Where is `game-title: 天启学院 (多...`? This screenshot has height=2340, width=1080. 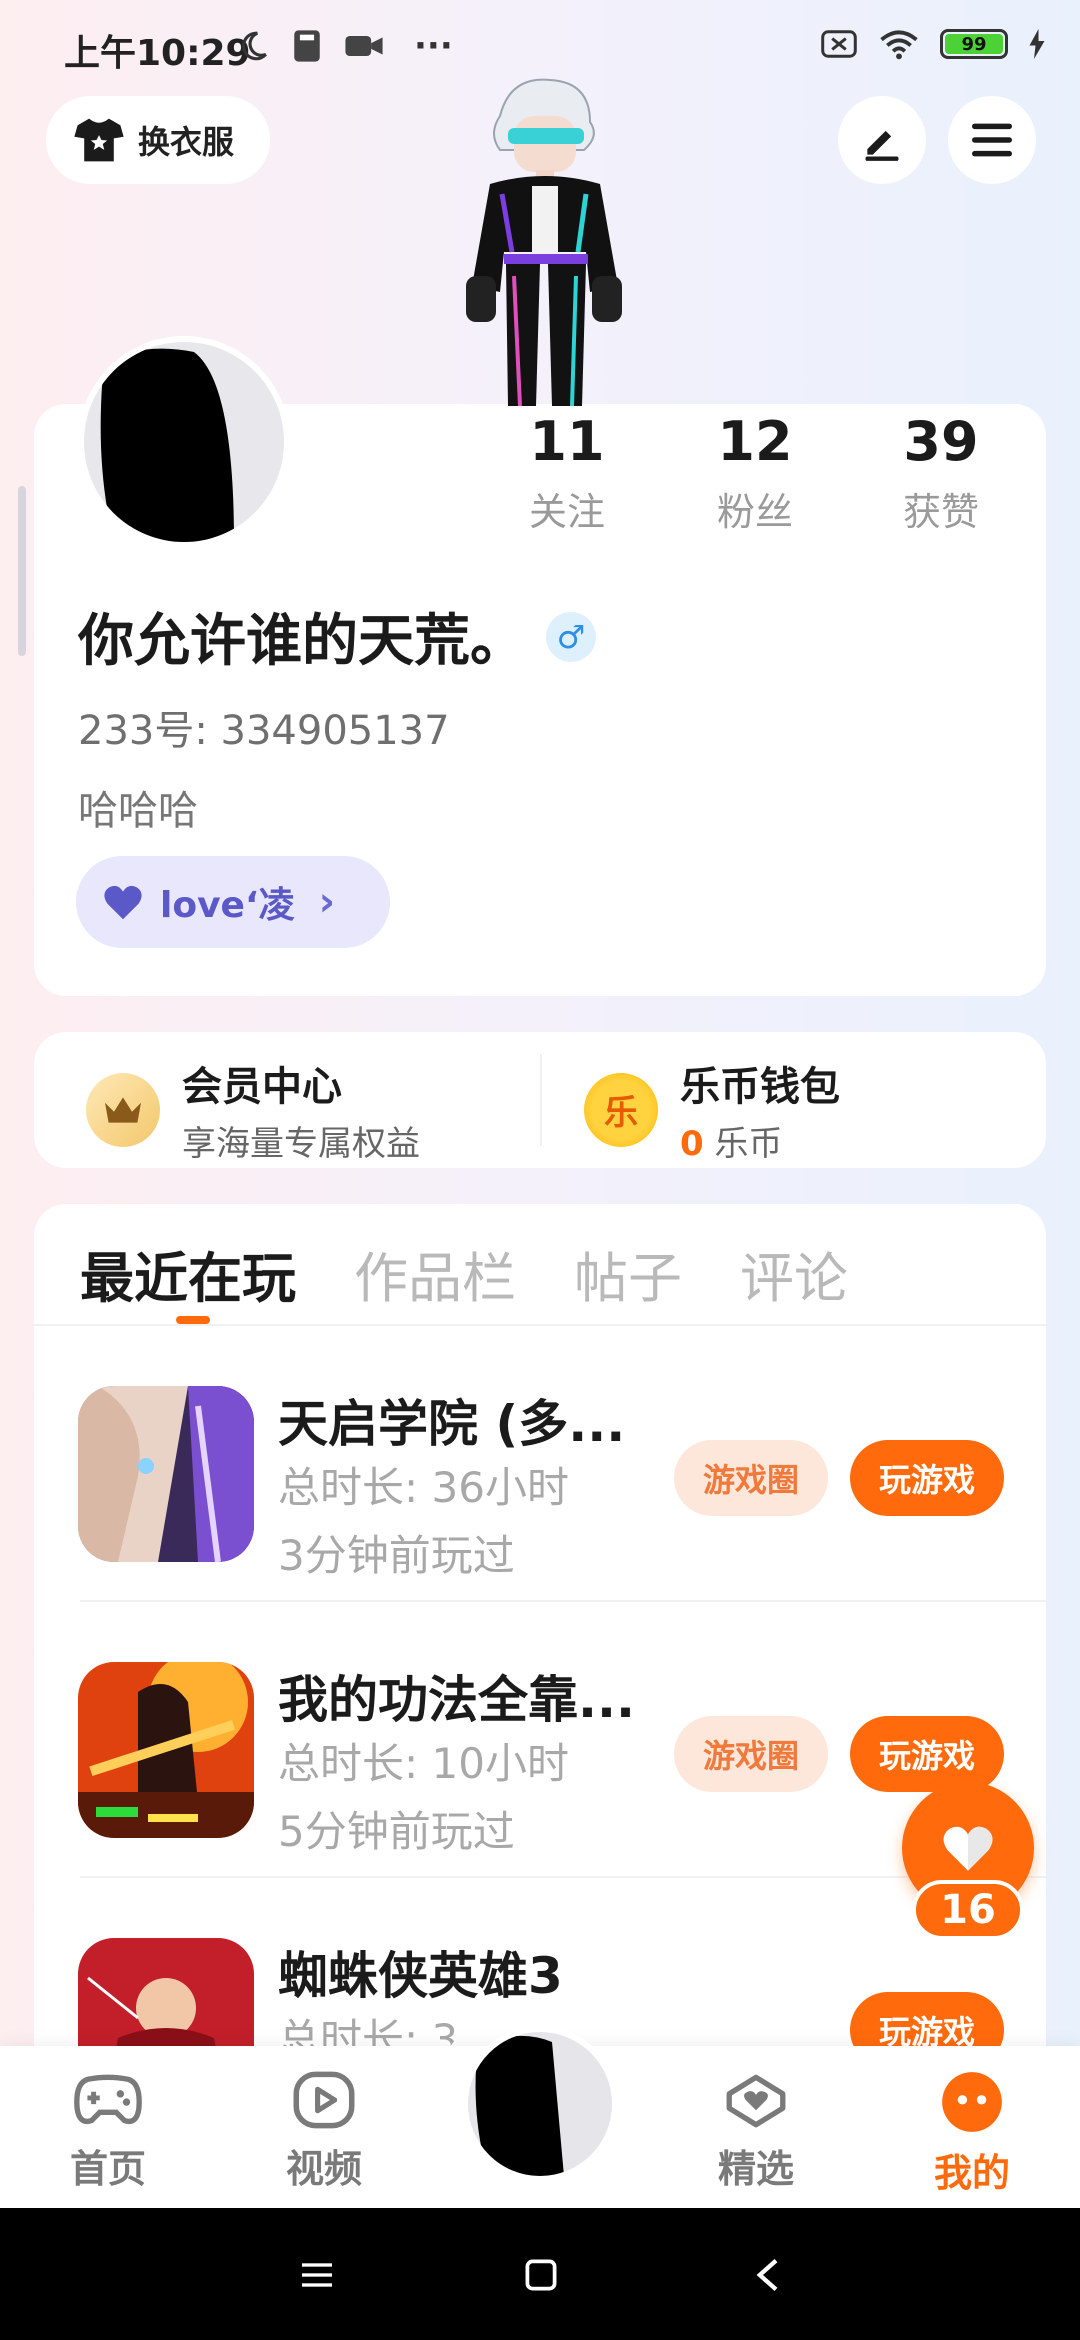 game-title: 天启学院 (多... is located at coordinates (452, 1424).